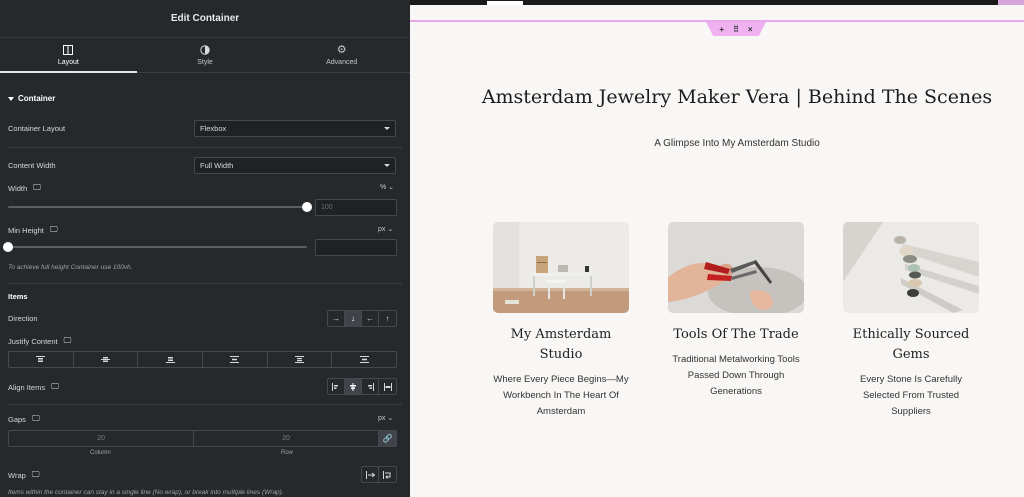 The width and height of the screenshot is (1024, 497). What do you see at coordinates (100, 453) in the screenshot?
I see `gap-column-label: Column` at bounding box center [100, 453].